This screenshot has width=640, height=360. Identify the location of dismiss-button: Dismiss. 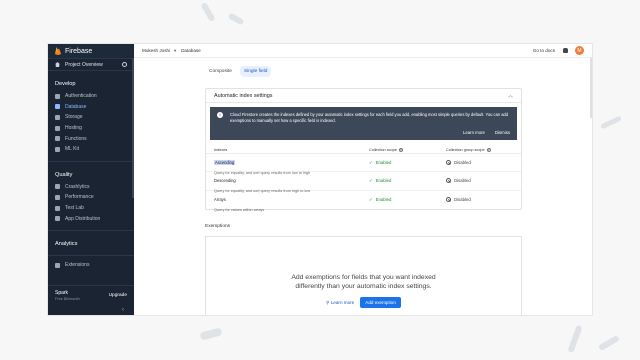
(502, 133).